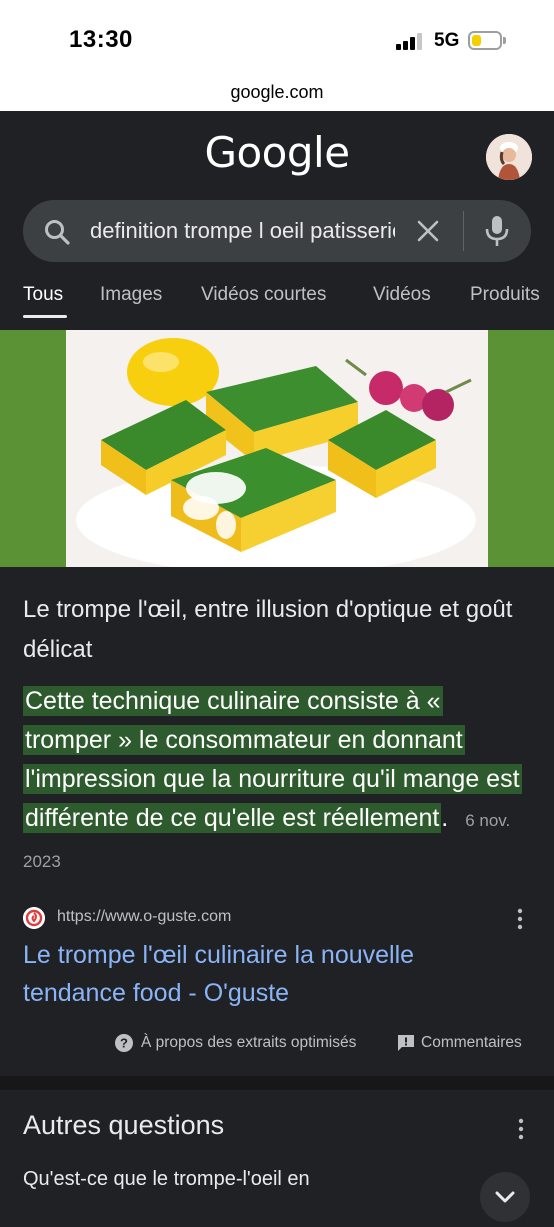 The height and width of the screenshot is (1227, 554). Describe the element at coordinates (497, 231) in the screenshot. I see `mic-icon` at that location.